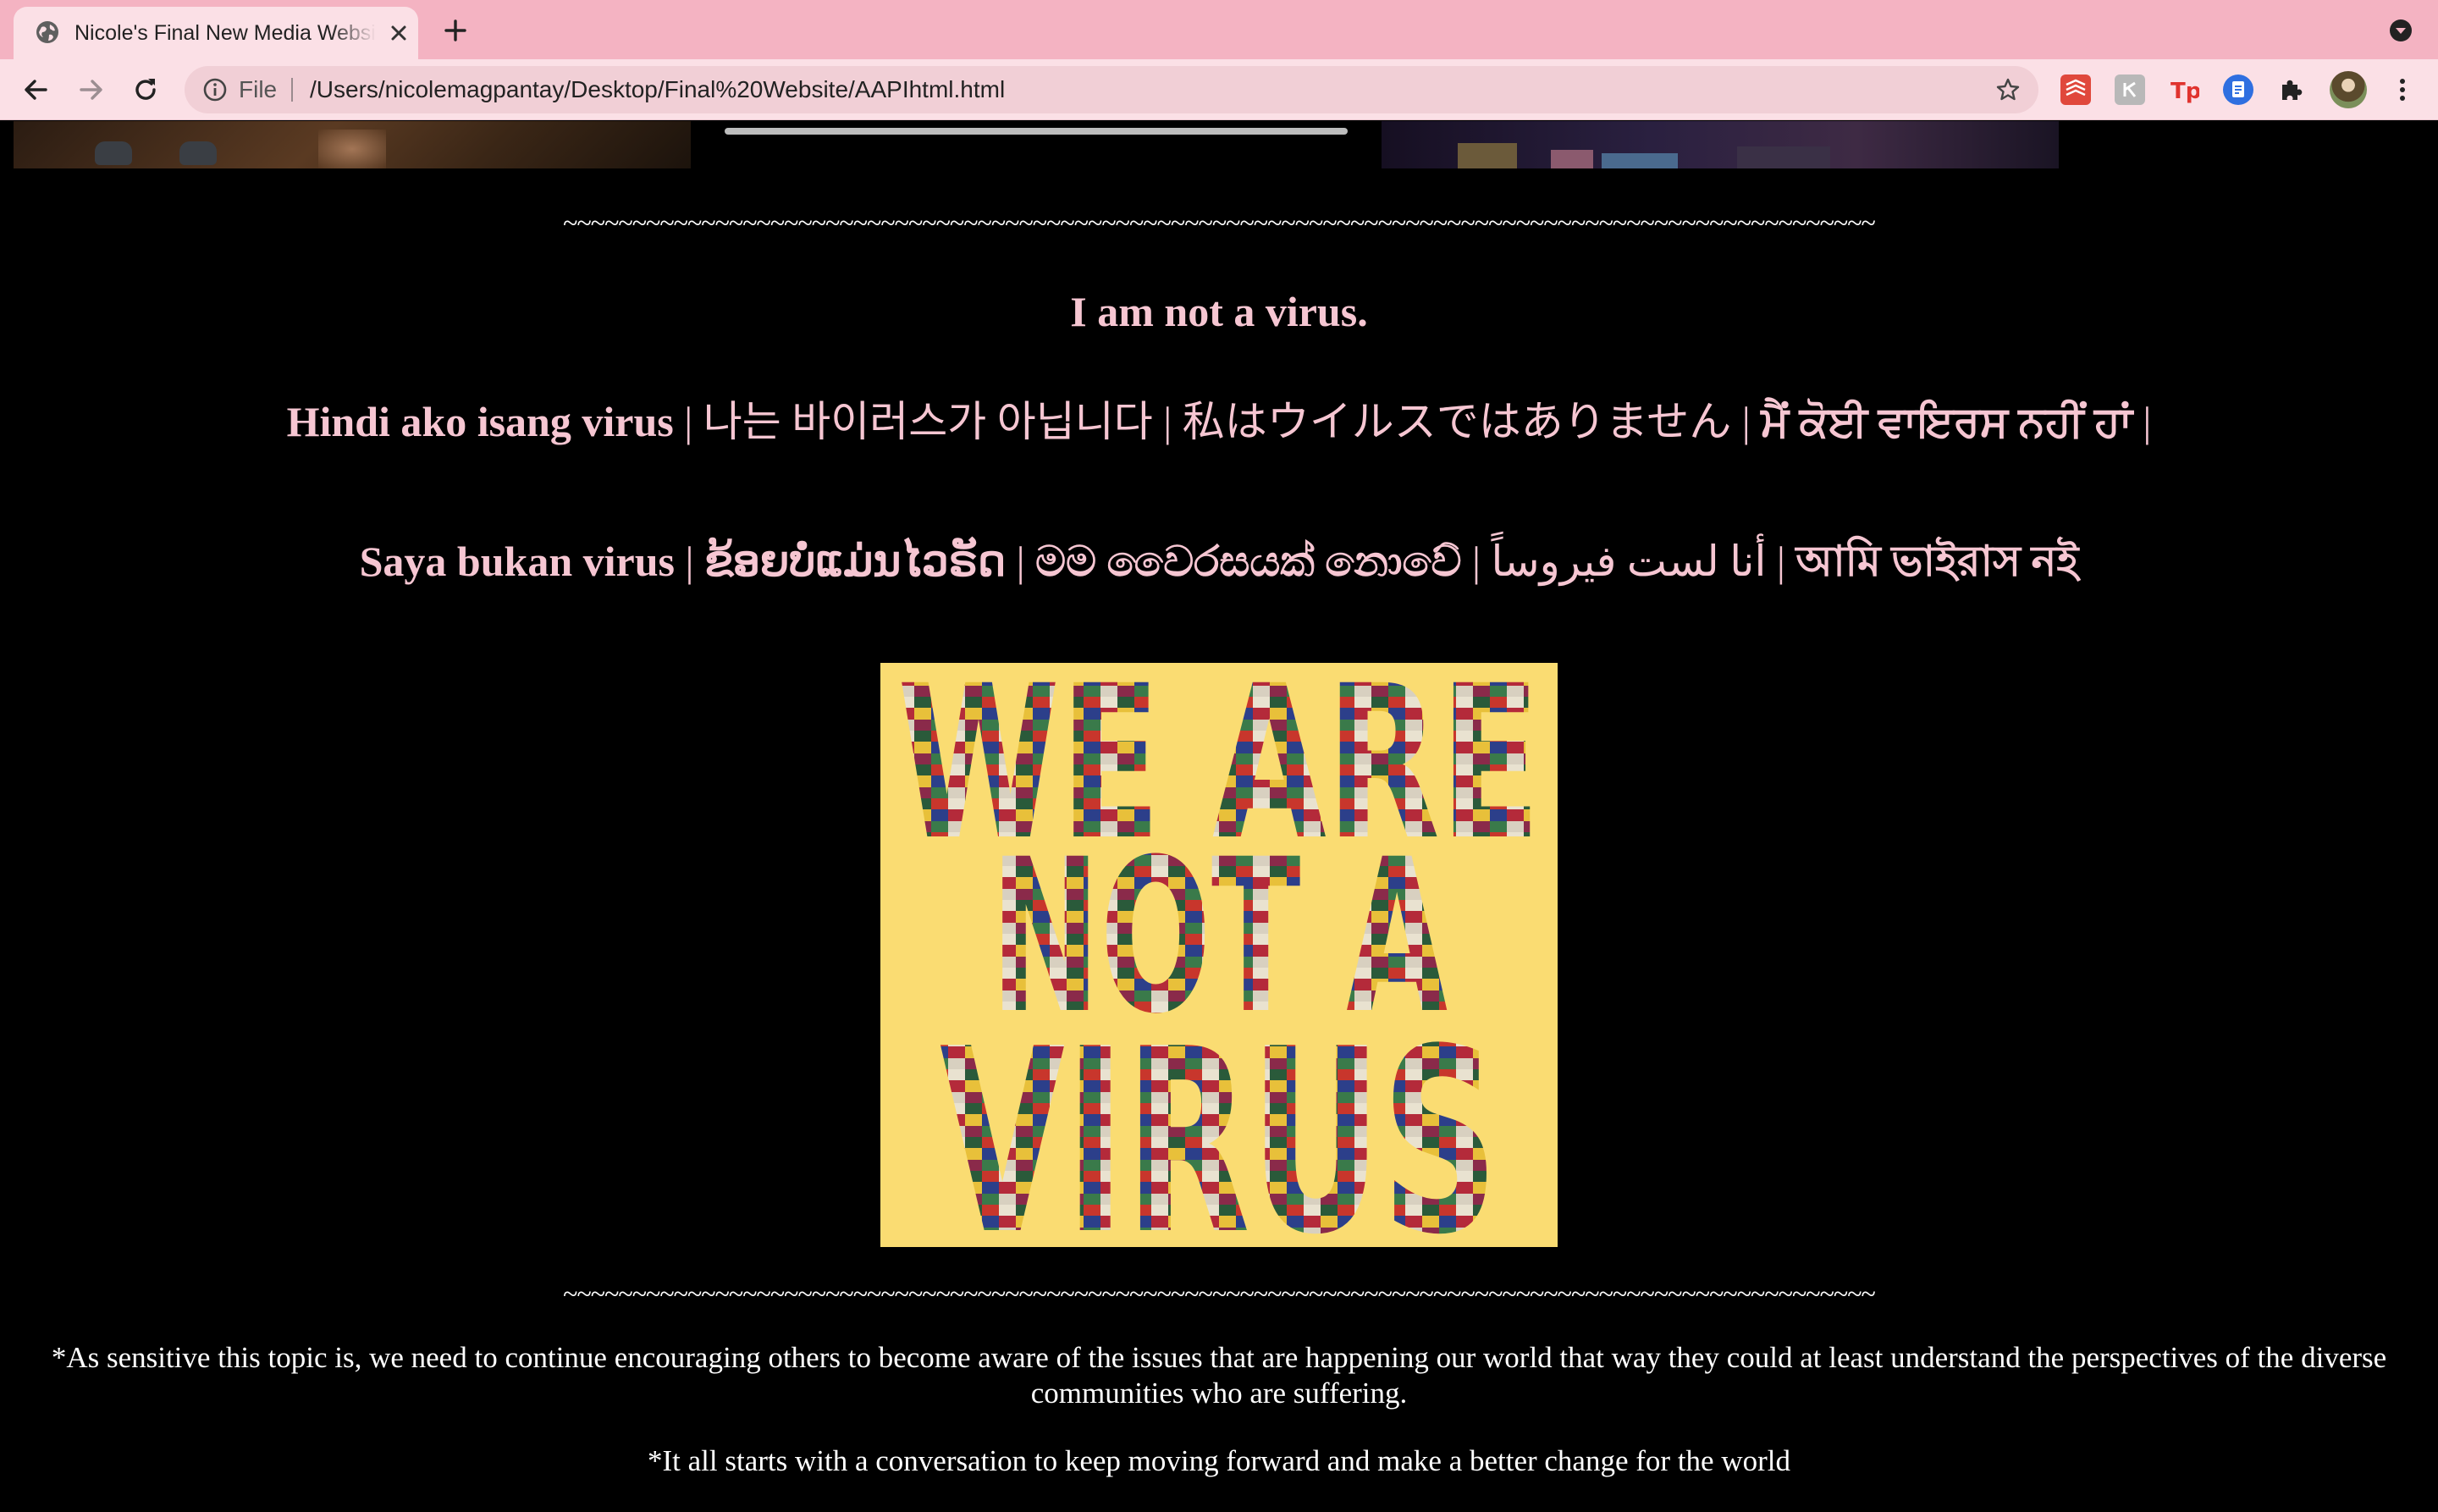  I want to click on omnibox-separator, so click(292, 90).